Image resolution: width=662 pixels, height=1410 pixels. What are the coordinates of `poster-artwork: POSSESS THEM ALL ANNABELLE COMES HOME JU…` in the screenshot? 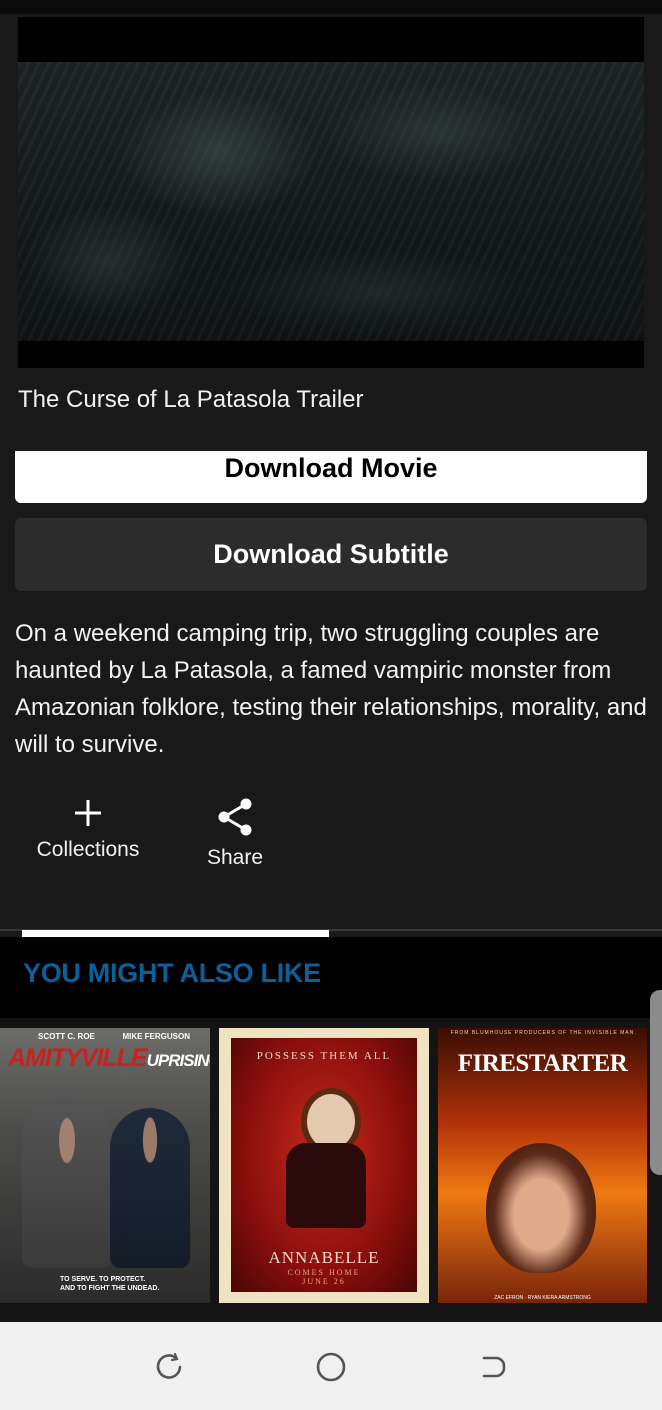 It's located at (324, 1165).